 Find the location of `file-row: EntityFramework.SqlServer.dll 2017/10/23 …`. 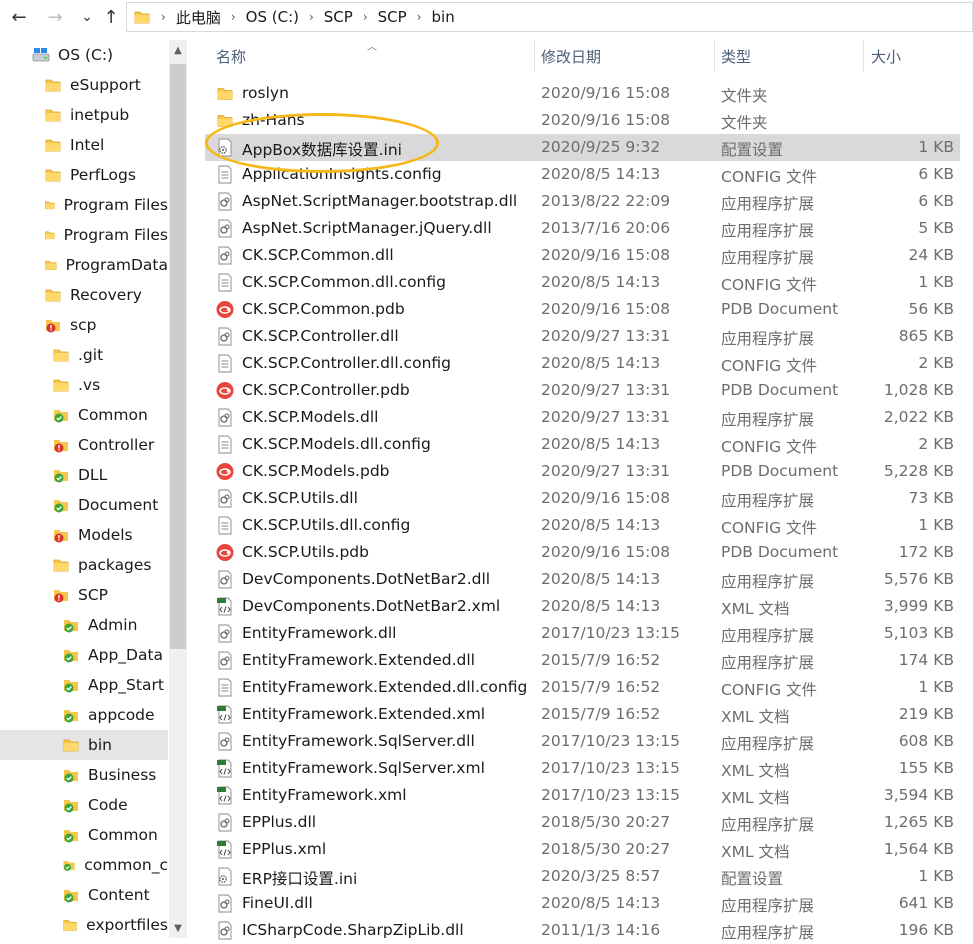

file-row: EntityFramework.SqlServer.dll 2017/10/23 … is located at coordinates (582, 741).